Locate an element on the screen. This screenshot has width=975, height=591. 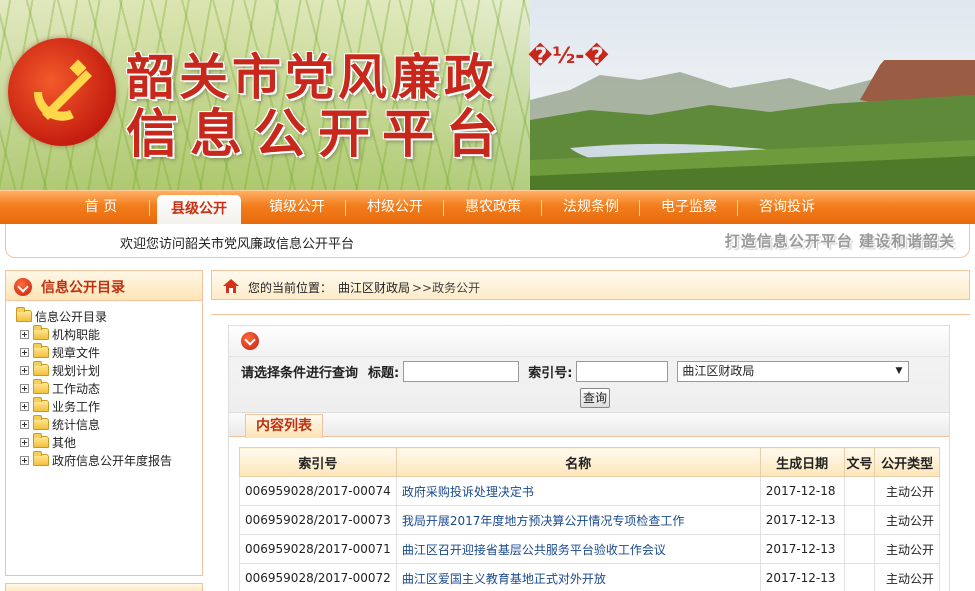
column-header: 生成日期 is located at coordinates (802, 462).